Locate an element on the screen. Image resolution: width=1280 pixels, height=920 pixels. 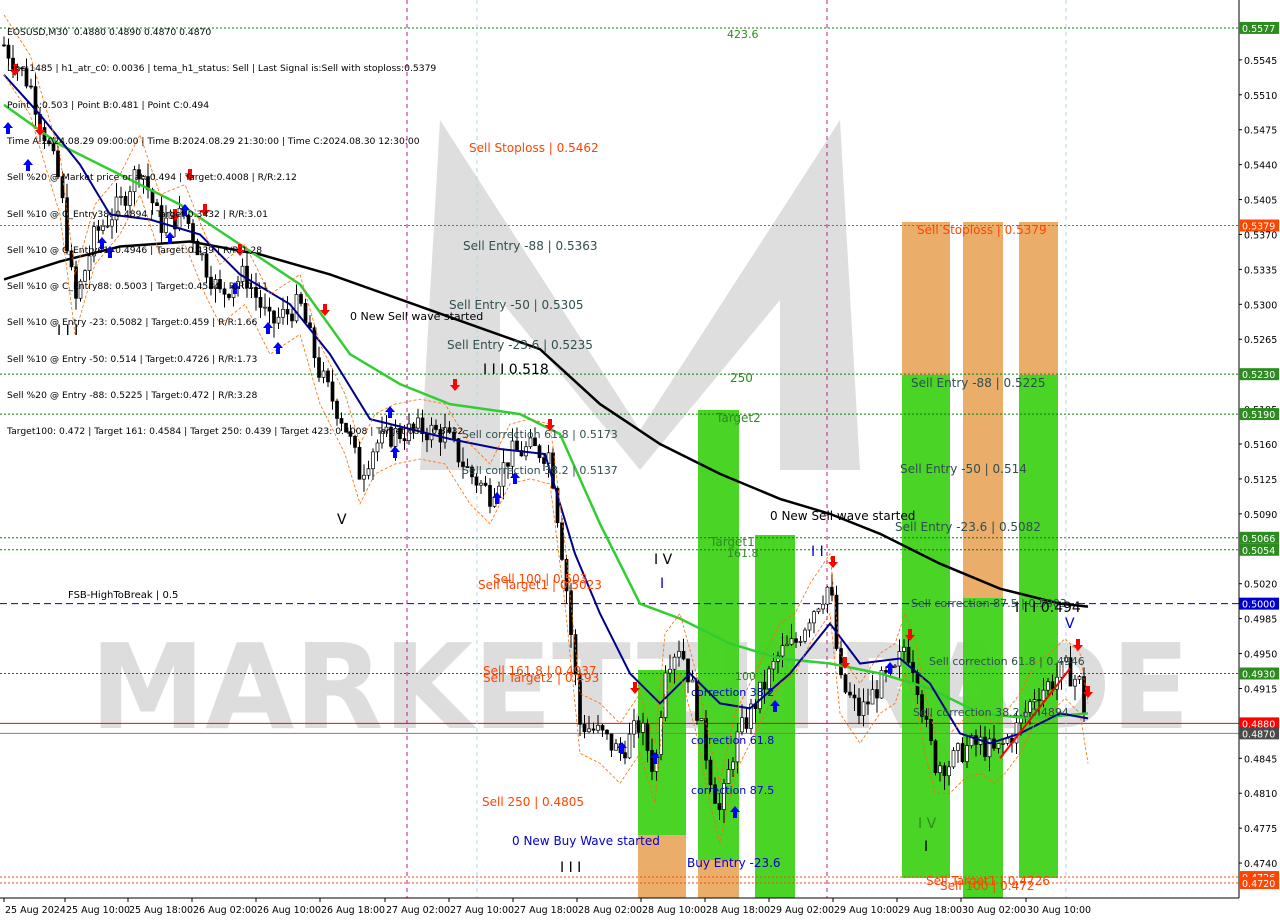
chart-annotation: I is located at coordinates (926, 847).